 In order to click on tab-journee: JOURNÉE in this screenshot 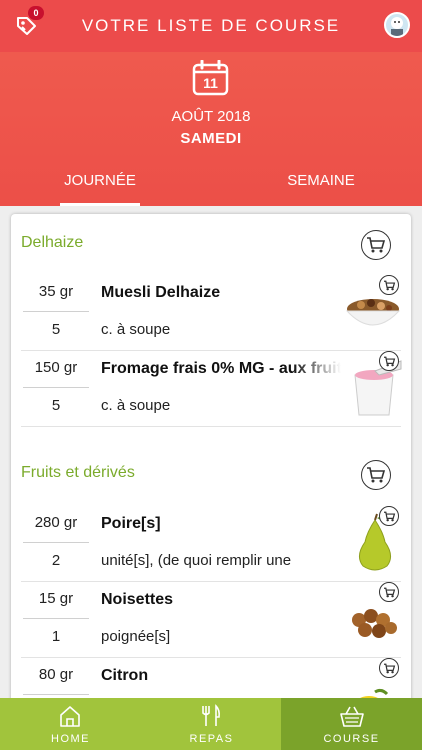, I will do `click(100, 189)`.